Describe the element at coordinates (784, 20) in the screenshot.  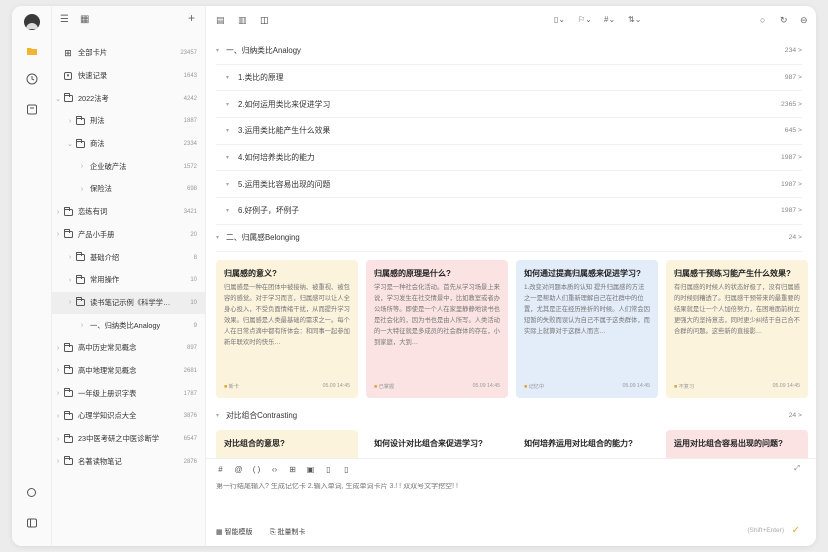
I see `refresh-icon: ↻` at that location.